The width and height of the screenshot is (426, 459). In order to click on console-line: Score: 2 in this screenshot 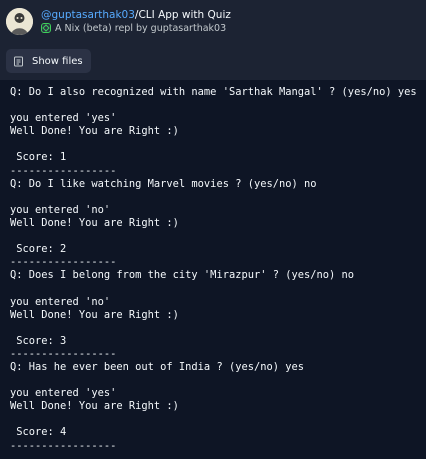, I will do `click(38, 249)`.